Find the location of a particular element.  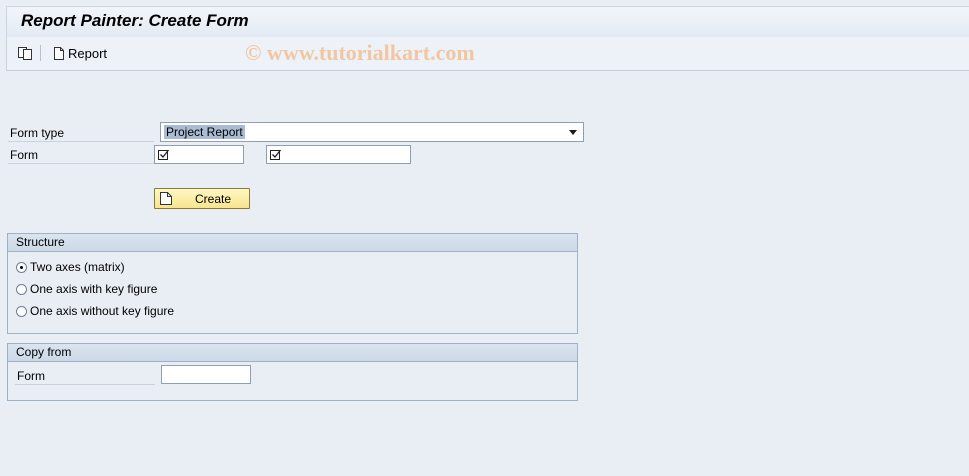

title-bar: Report Painter: Create Form is located at coordinates (487, 21).